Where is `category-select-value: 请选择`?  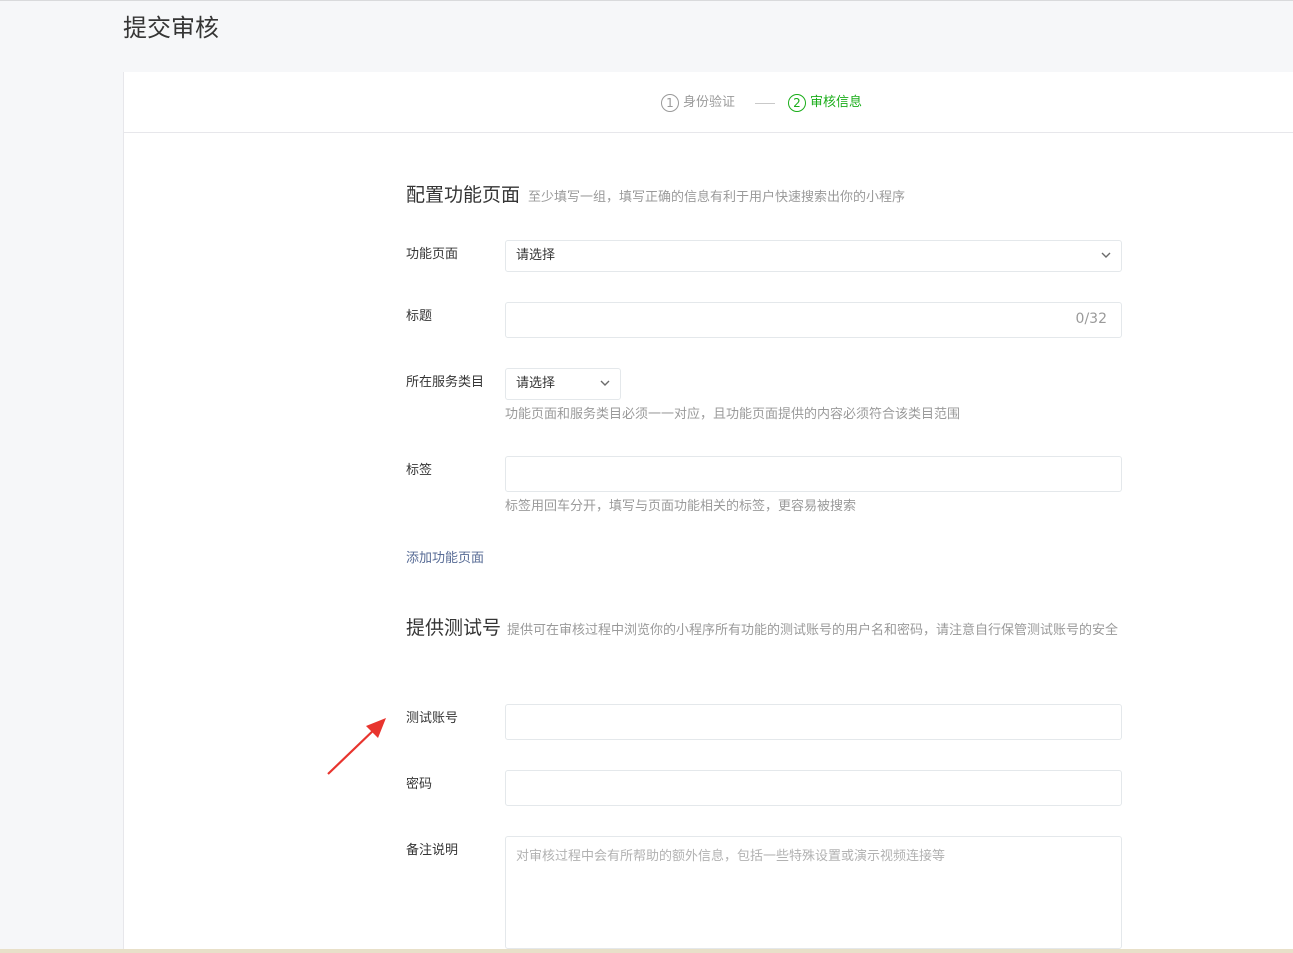 category-select-value: 请选择 is located at coordinates (536, 383).